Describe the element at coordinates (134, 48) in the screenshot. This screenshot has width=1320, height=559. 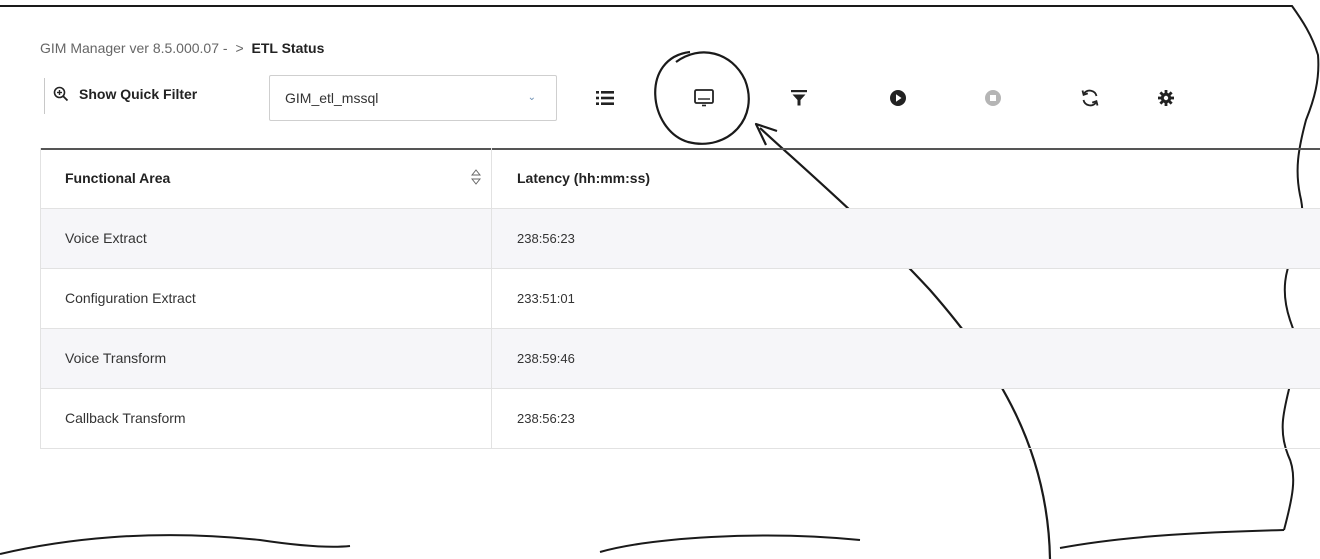
I see `app-title: GIM Manager ver 8.5.000.07 -` at that location.